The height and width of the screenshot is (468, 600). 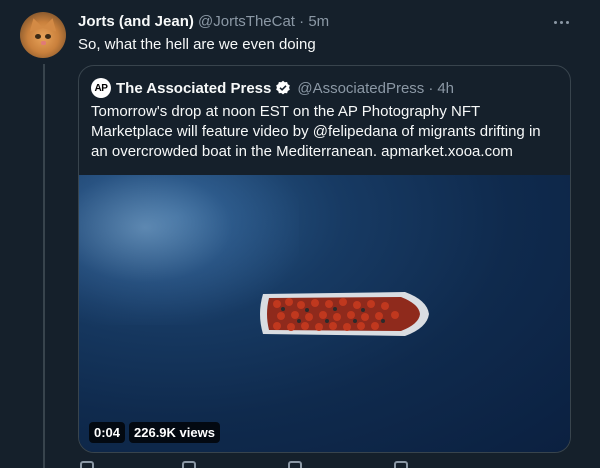 I want to click on verified-badge-icon, so click(x=283, y=87).